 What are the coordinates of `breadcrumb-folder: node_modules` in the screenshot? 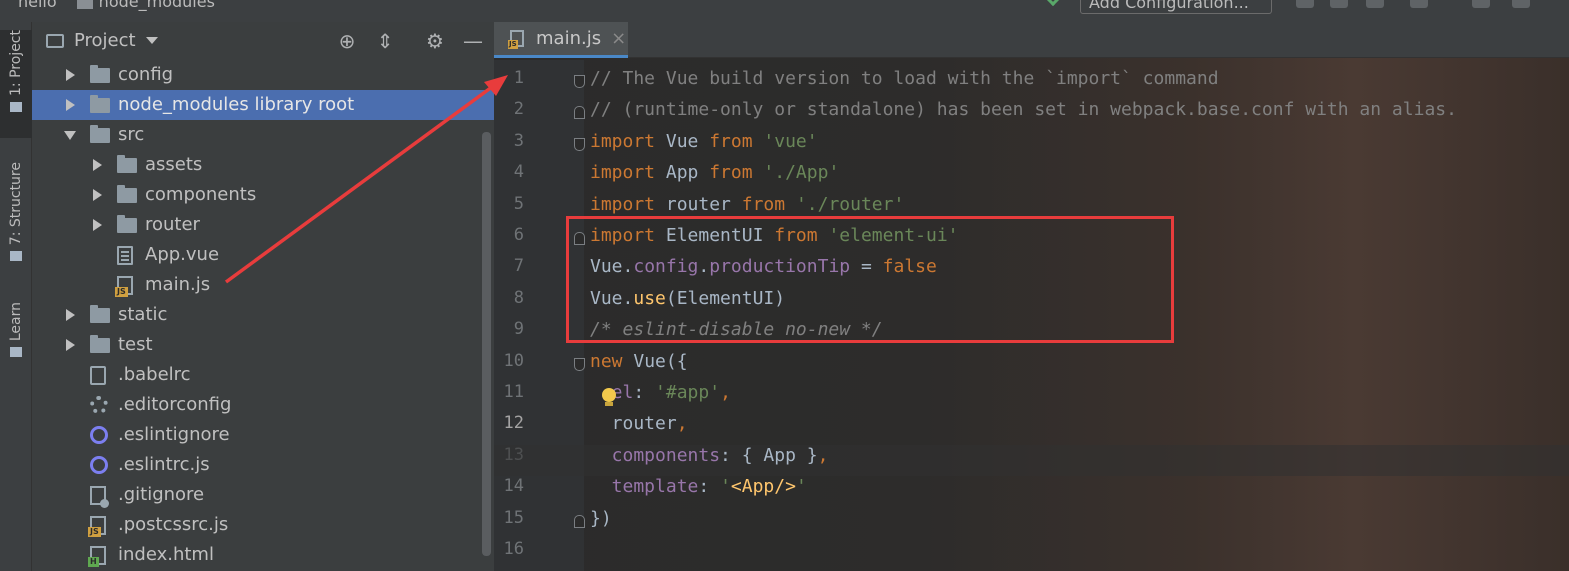 It's located at (157, 5).